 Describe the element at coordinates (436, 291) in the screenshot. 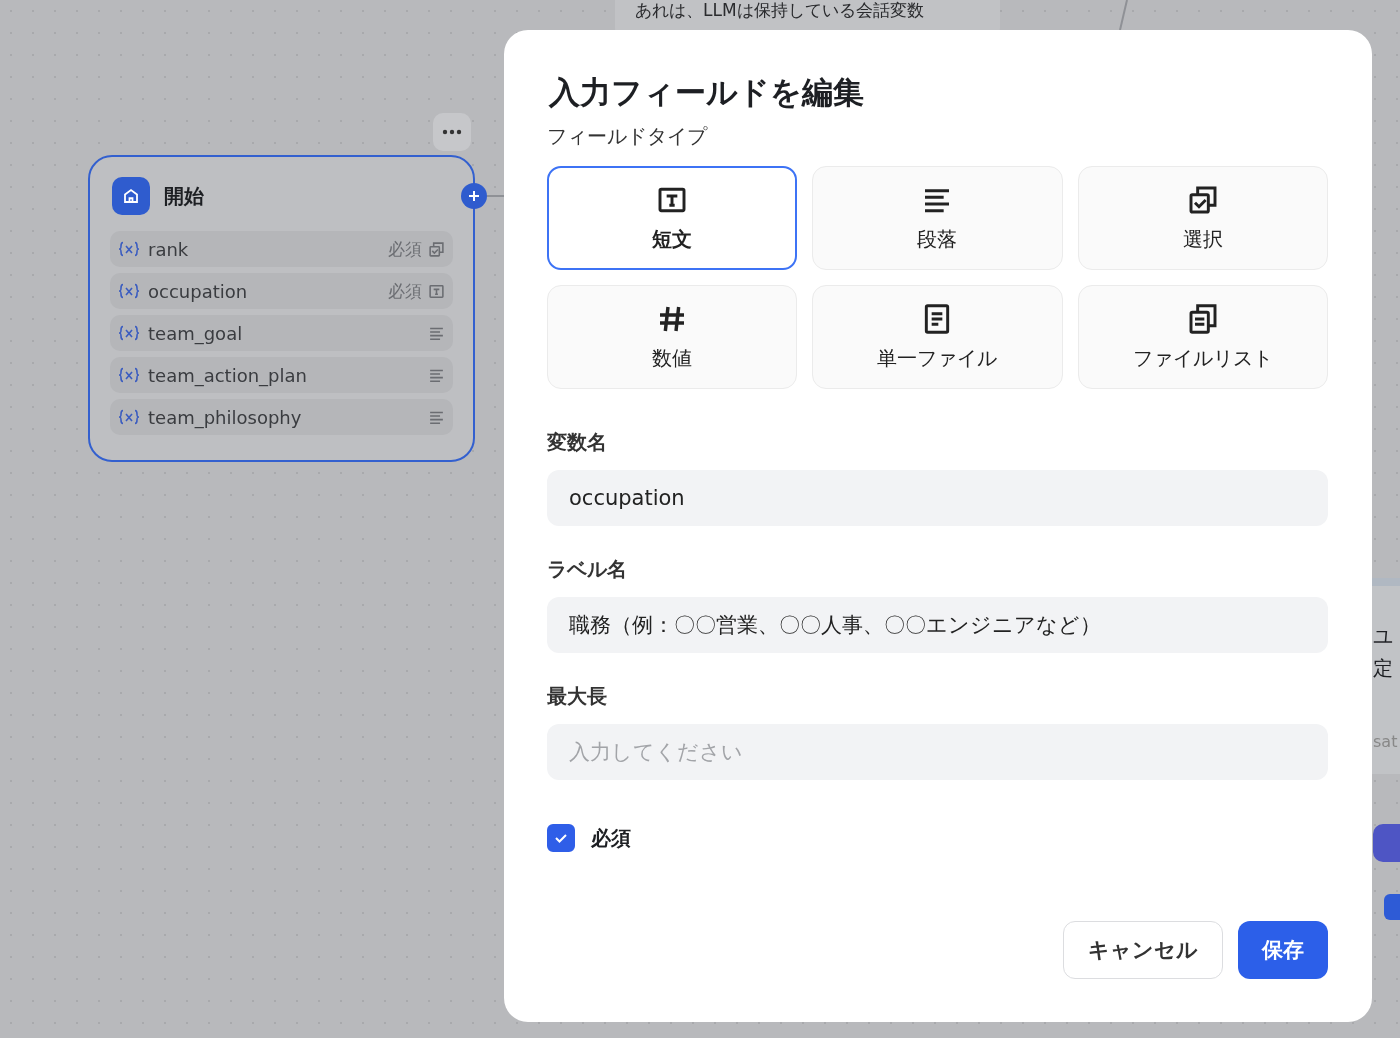

I see `text-box-icon` at that location.